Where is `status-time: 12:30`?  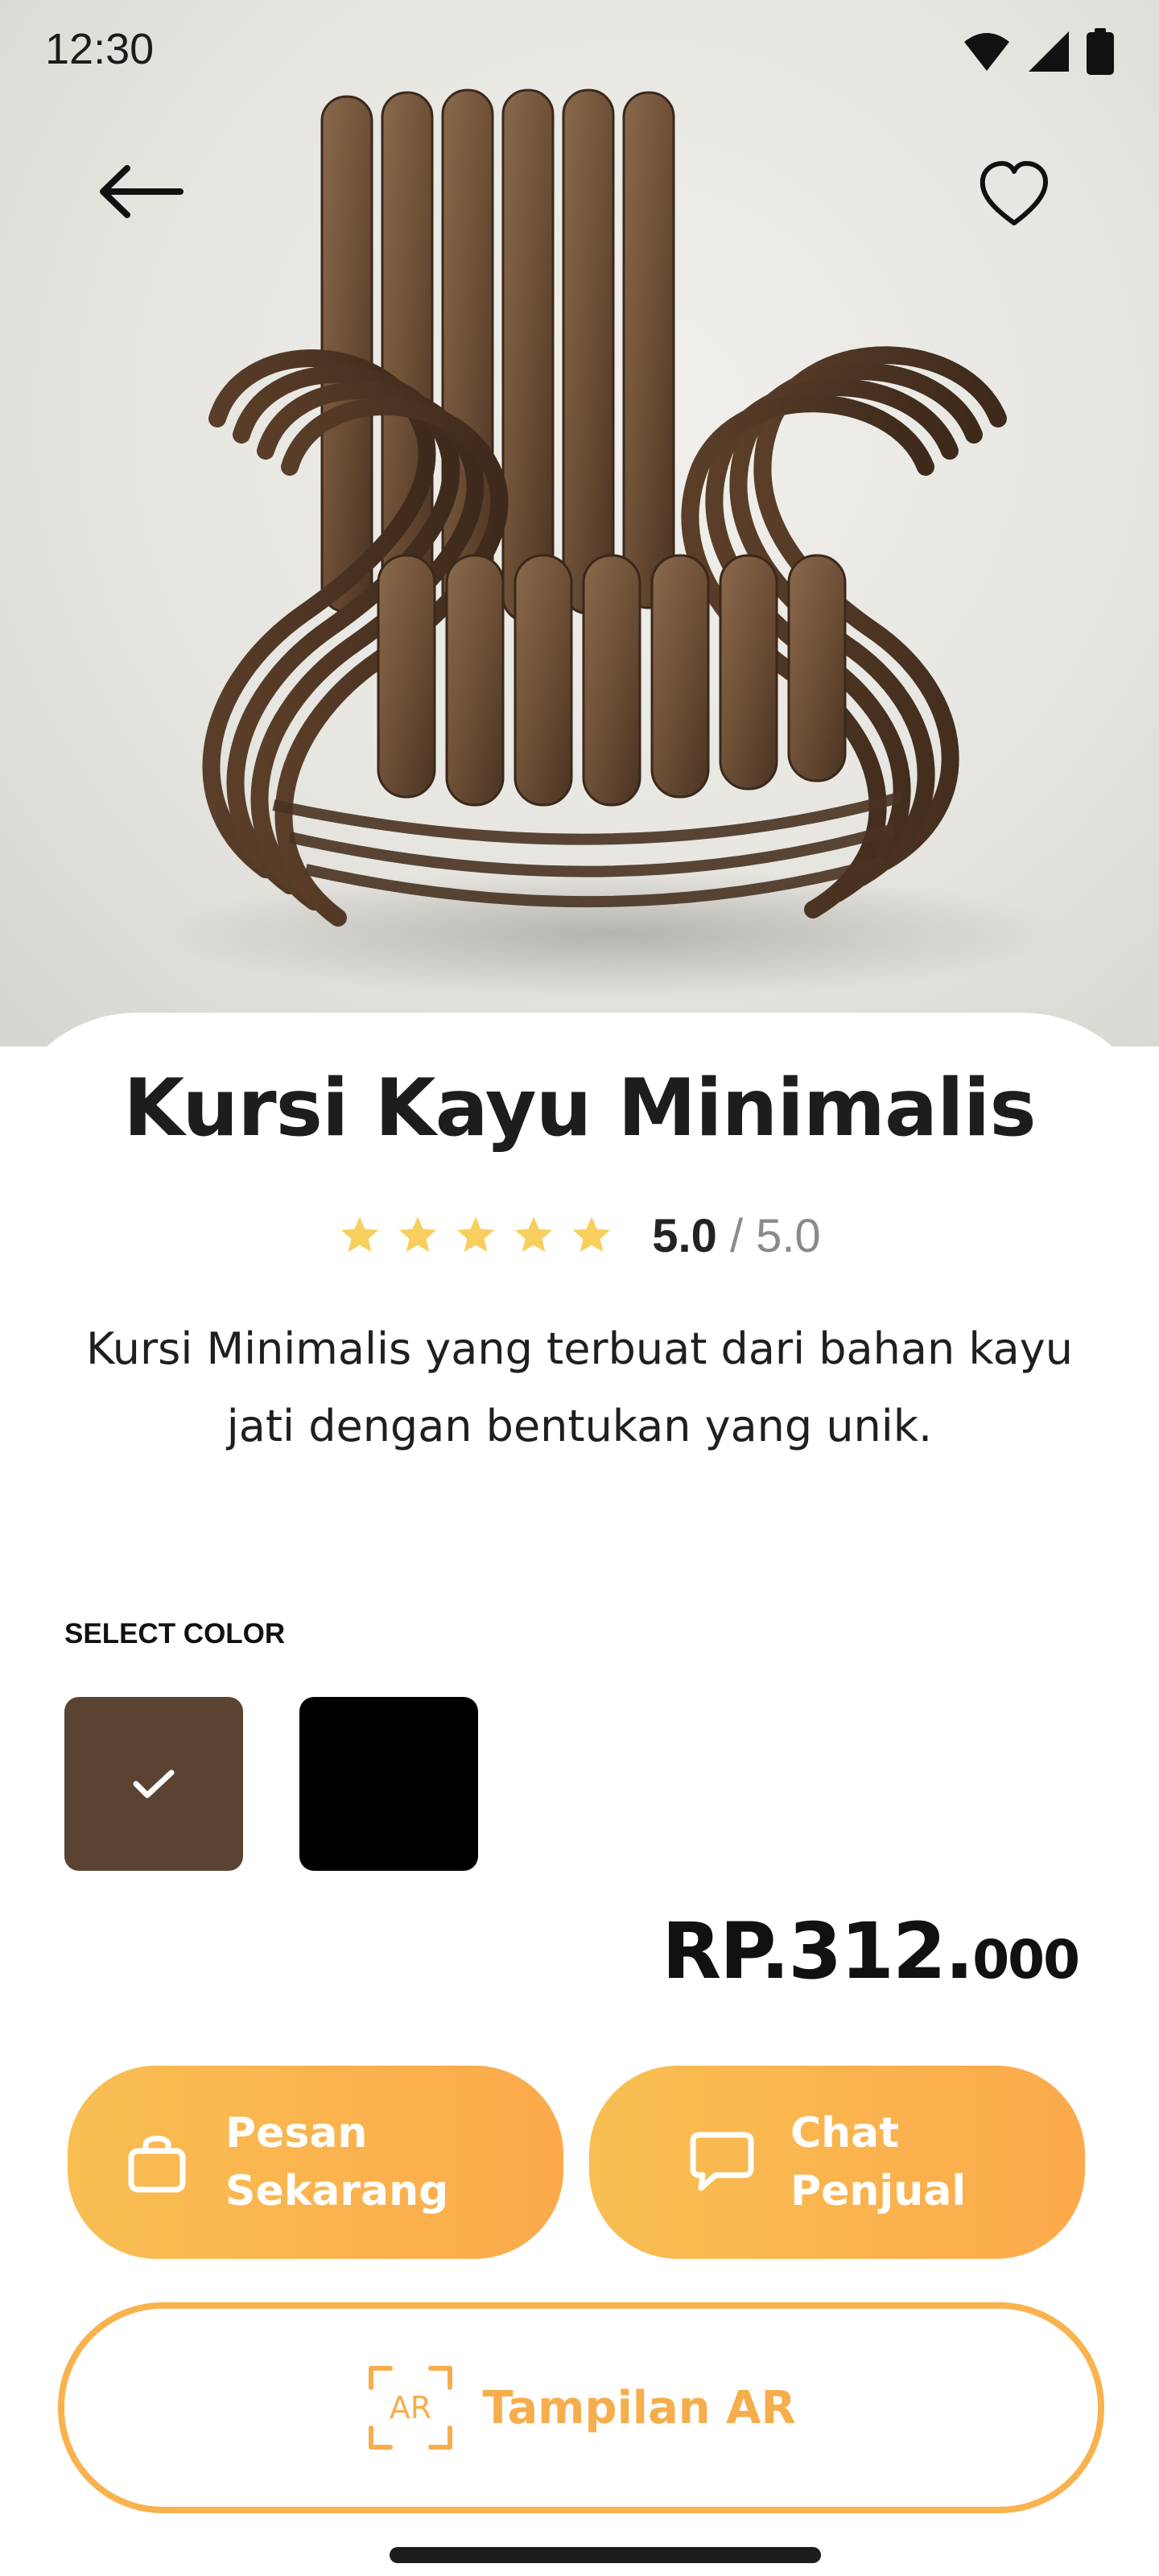
status-time: 12:30 is located at coordinates (100, 49).